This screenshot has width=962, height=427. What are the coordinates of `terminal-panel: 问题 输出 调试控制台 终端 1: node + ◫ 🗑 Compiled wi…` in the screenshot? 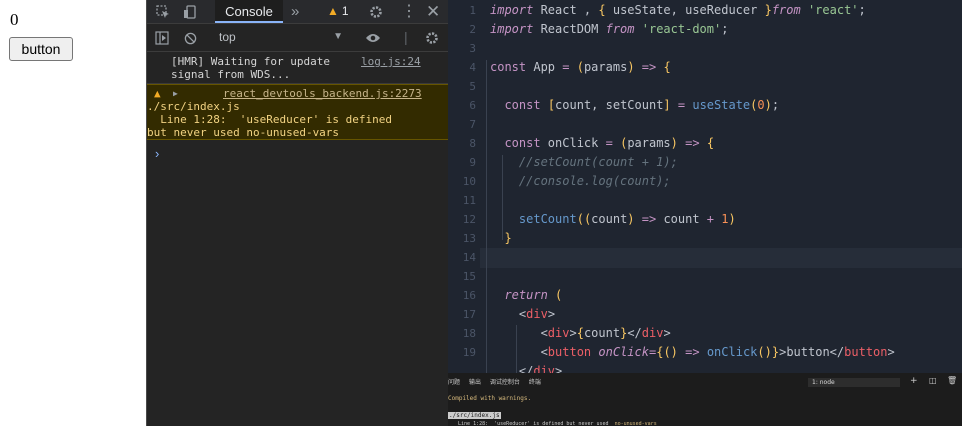 It's located at (705, 400).